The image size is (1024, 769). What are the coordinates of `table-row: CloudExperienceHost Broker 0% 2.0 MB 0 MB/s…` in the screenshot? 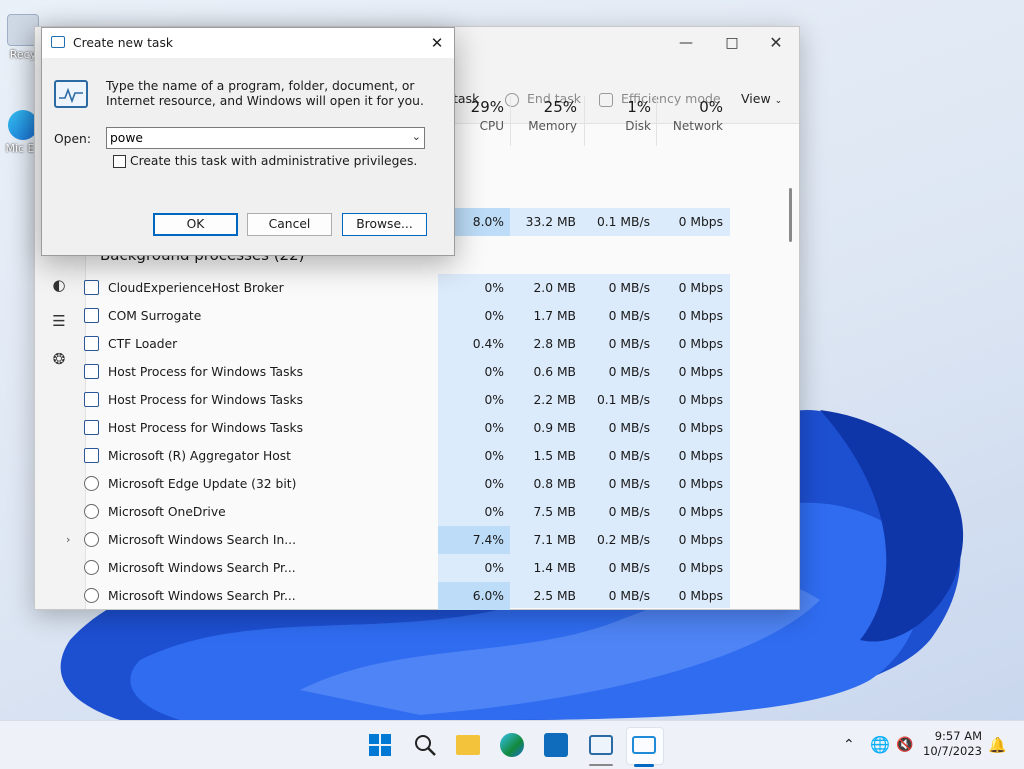 It's located at (407, 288).